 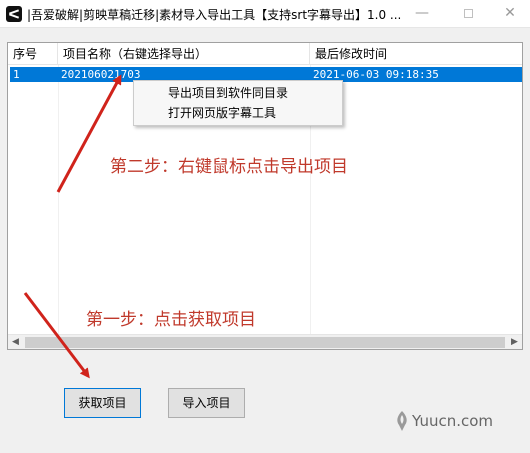 I want to click on minimize-button: —, so click(x=422, y=14).